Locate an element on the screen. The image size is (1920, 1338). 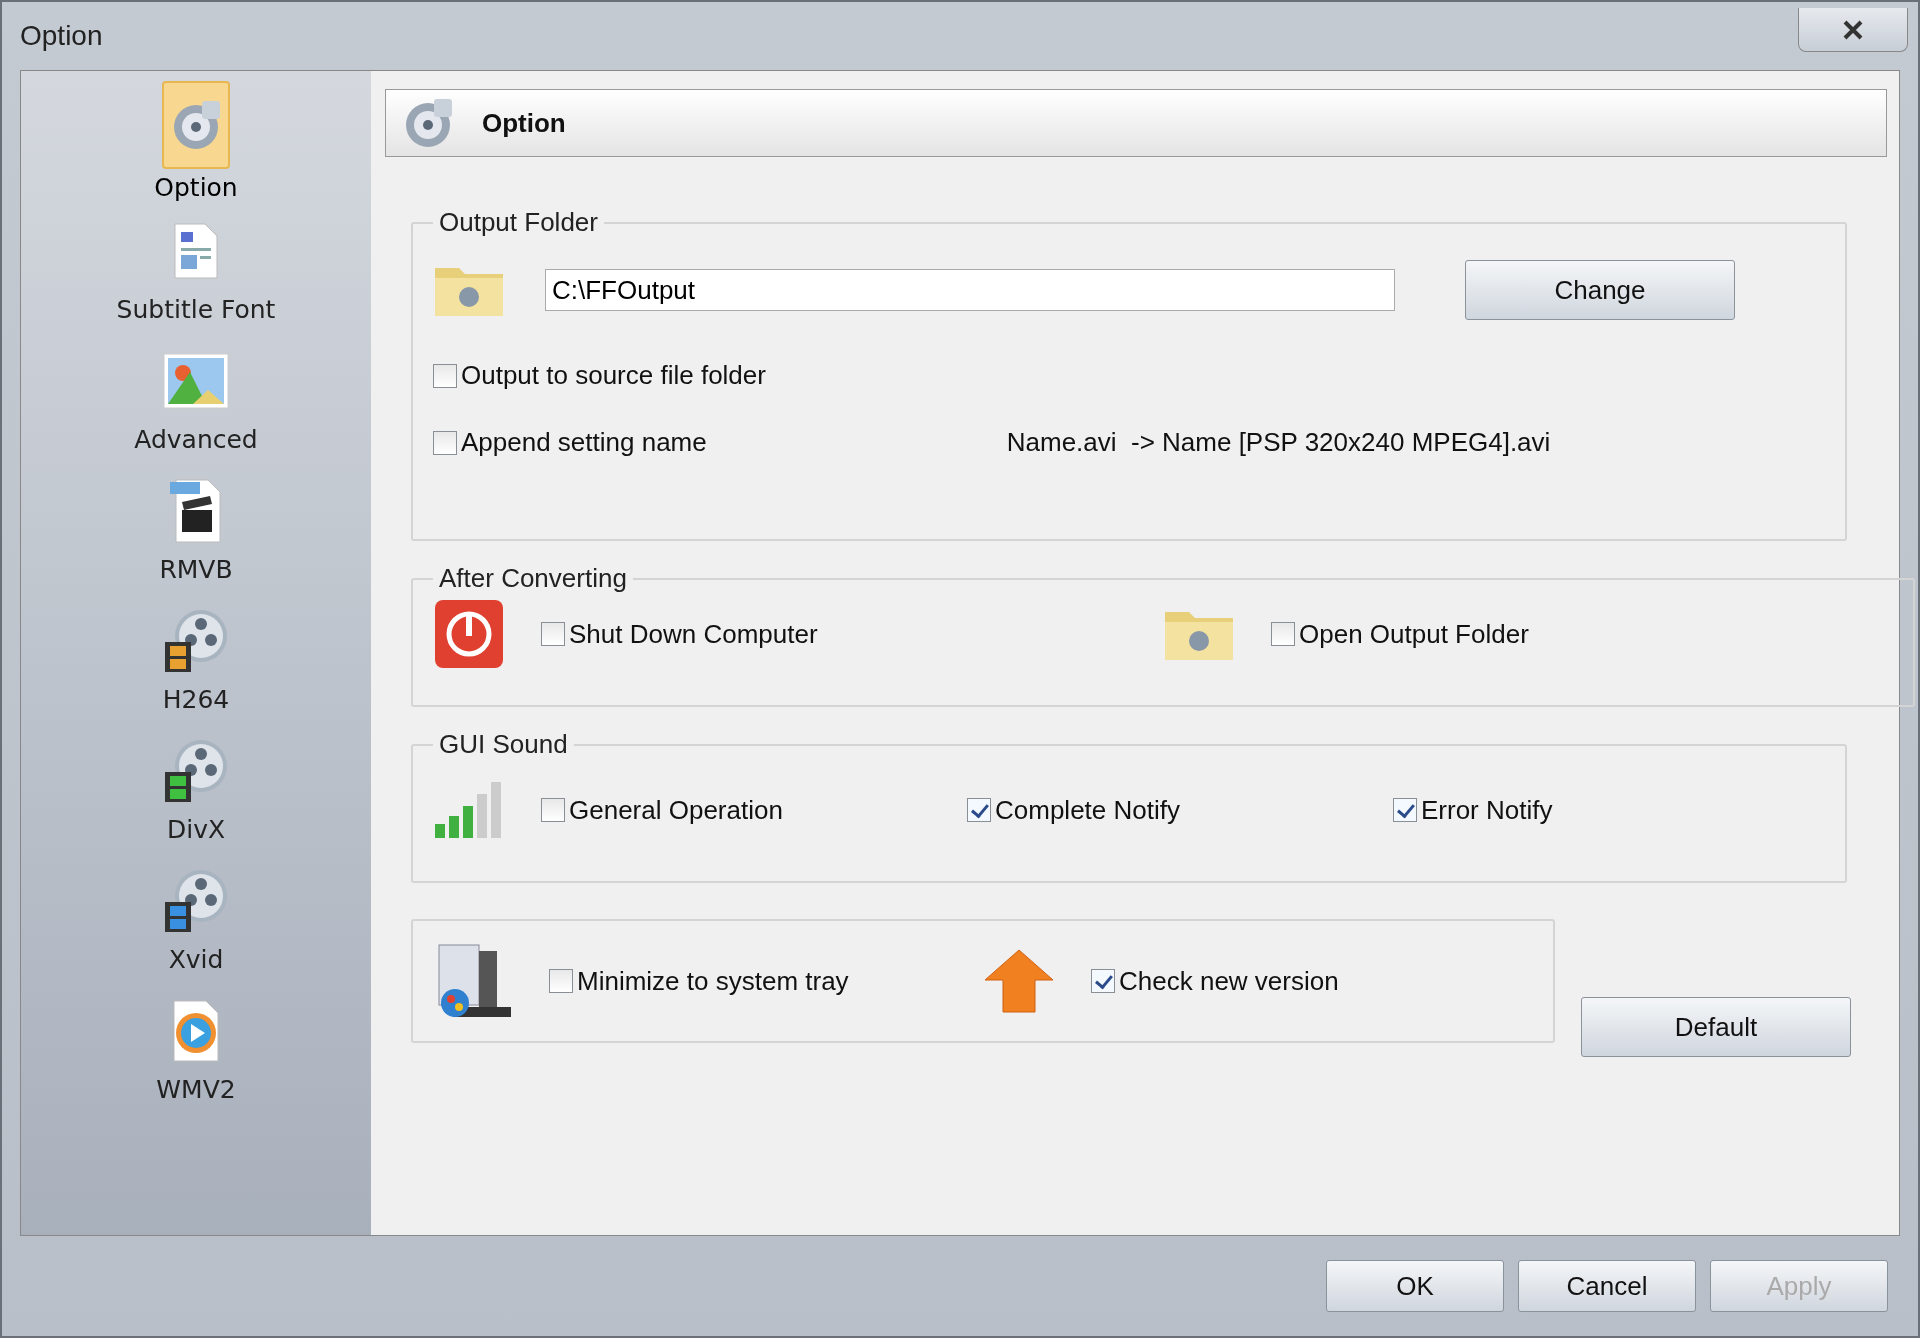
sidebar-item: Subtitle Font is located at coordinates (196, 273).